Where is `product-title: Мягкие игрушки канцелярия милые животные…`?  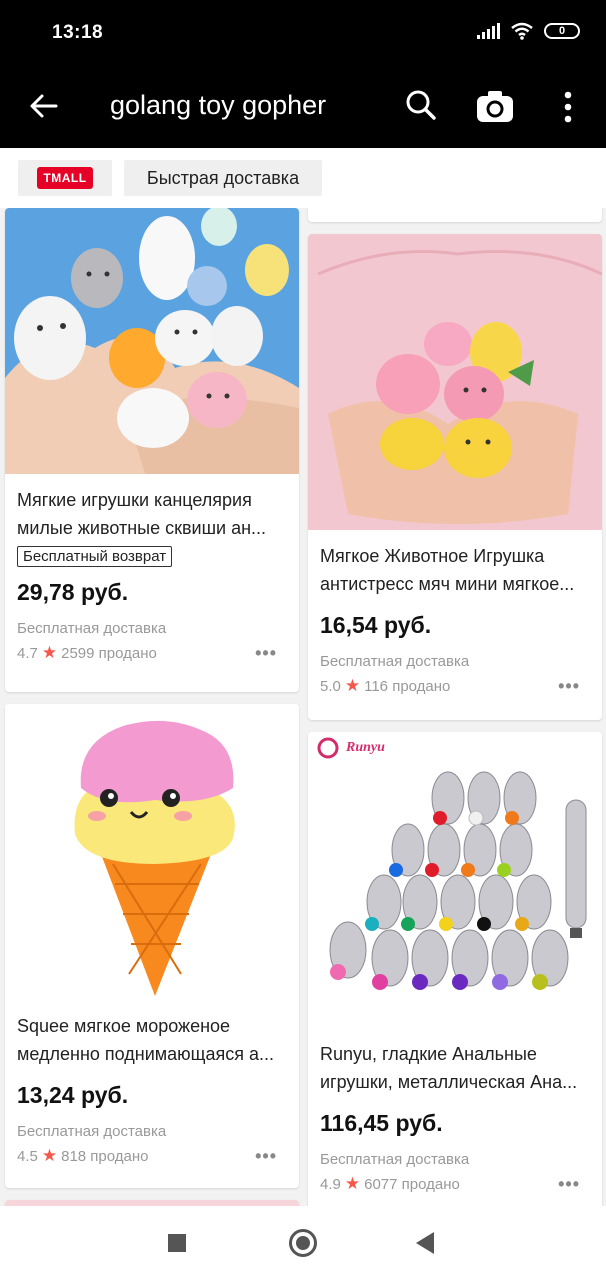 product-title: Мягкие игрушки канцелярия милые животные… is located at coordinates (152, 514).